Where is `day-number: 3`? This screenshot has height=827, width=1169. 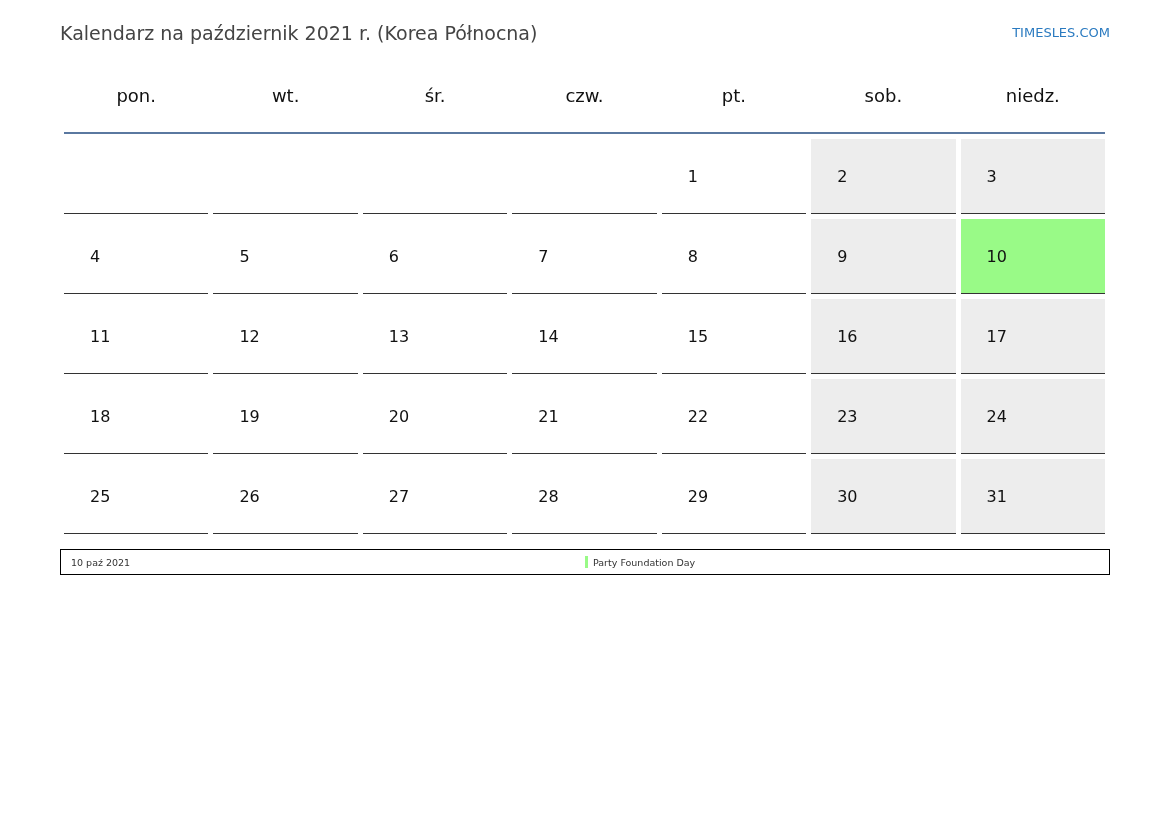 day-number: 3 is located at coordinates (991, 176).